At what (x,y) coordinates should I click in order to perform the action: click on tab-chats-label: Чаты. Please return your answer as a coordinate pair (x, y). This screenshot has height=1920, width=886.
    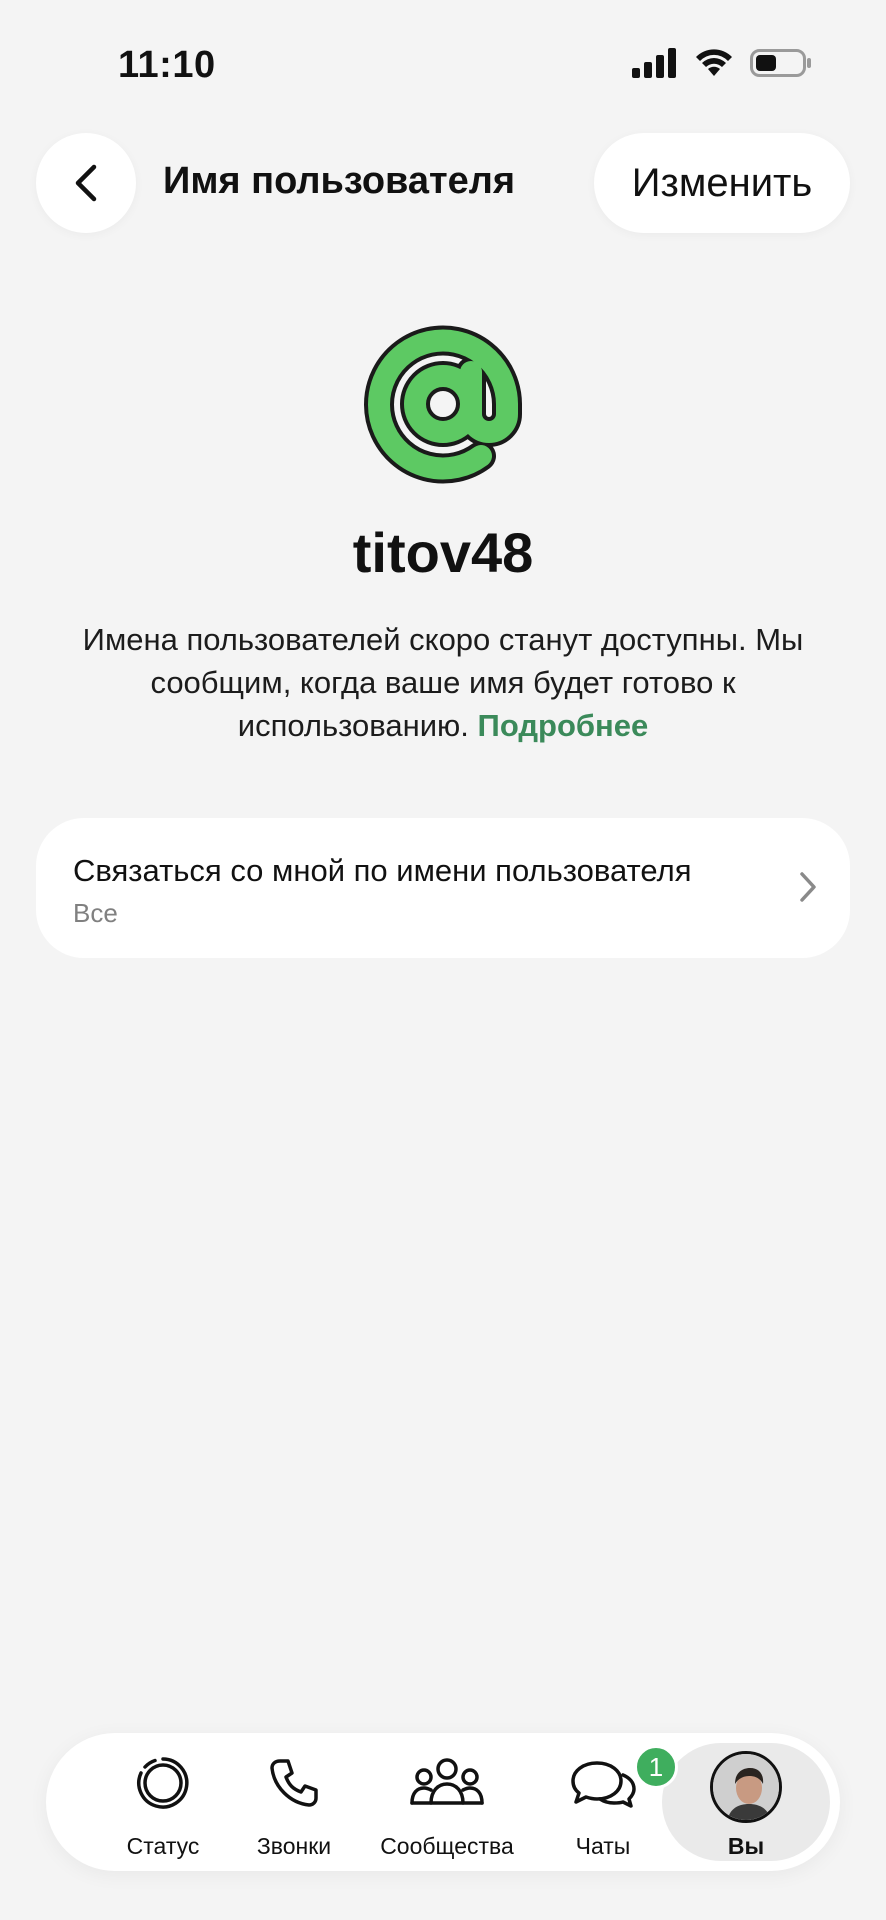
    Looking at the image, I should click on (603, 1846).